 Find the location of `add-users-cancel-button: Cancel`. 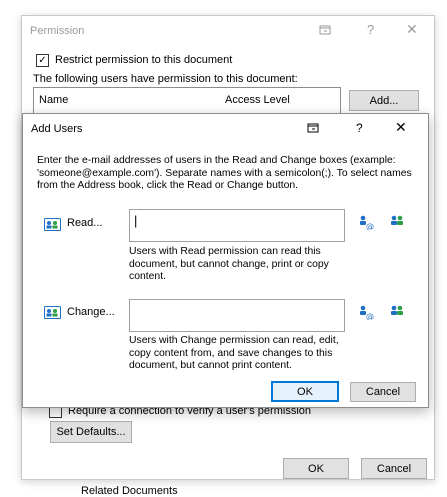

add-users-cancel-button: Cancel is located at coordinates (383, 392).